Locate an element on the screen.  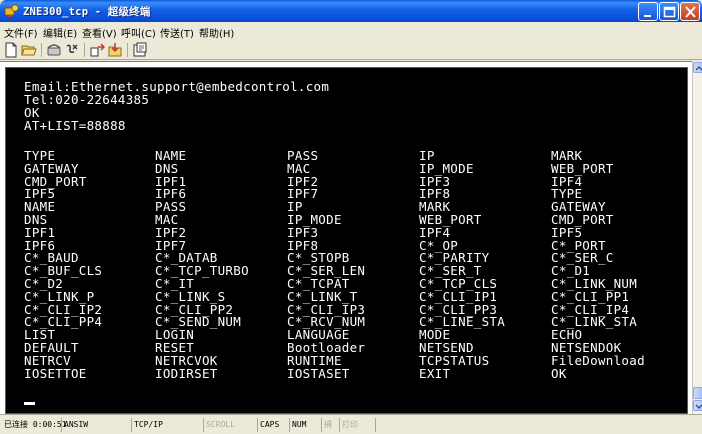
command-entry: IPF1 is located at coordinates (40, 232).